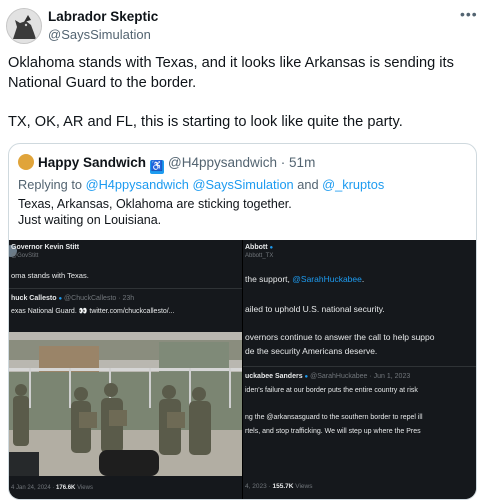 This screenshot has width=480, height=502. I want to click on embedded-author-handle: Abbott_TX, so click(259, 256).